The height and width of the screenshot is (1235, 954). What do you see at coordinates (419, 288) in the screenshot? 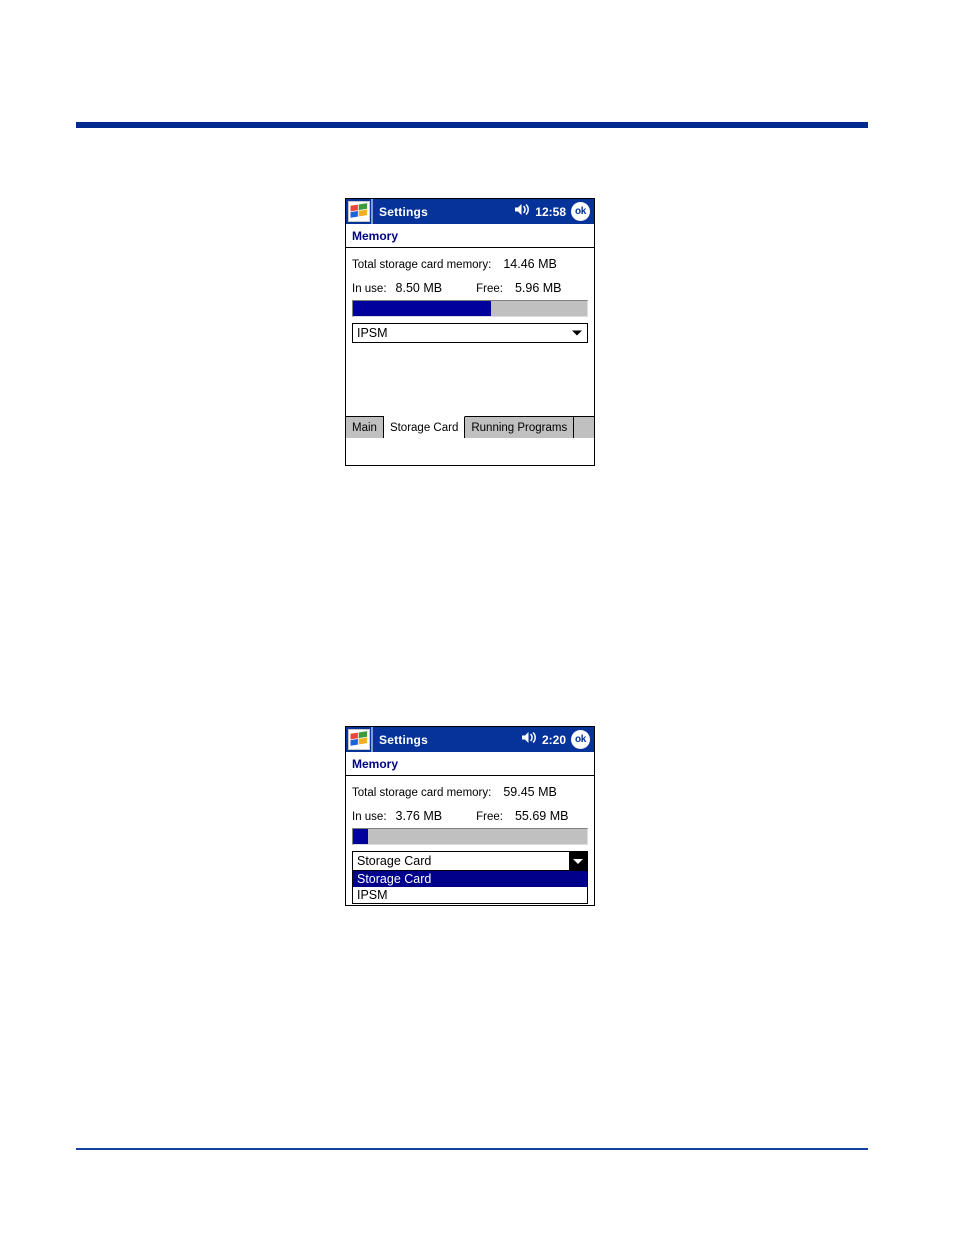
I see `inuse-value: 8.50 MB` at bounding box center [419, 288].